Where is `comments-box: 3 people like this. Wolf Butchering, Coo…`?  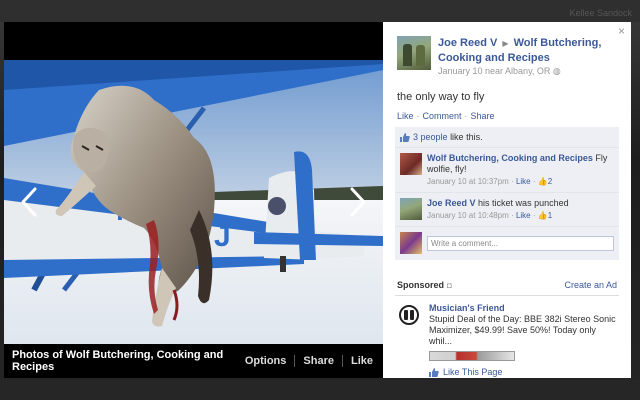
comments-box: 3 people like this. Wolf Butchering, Coo… is located at coordinates (507, 193).